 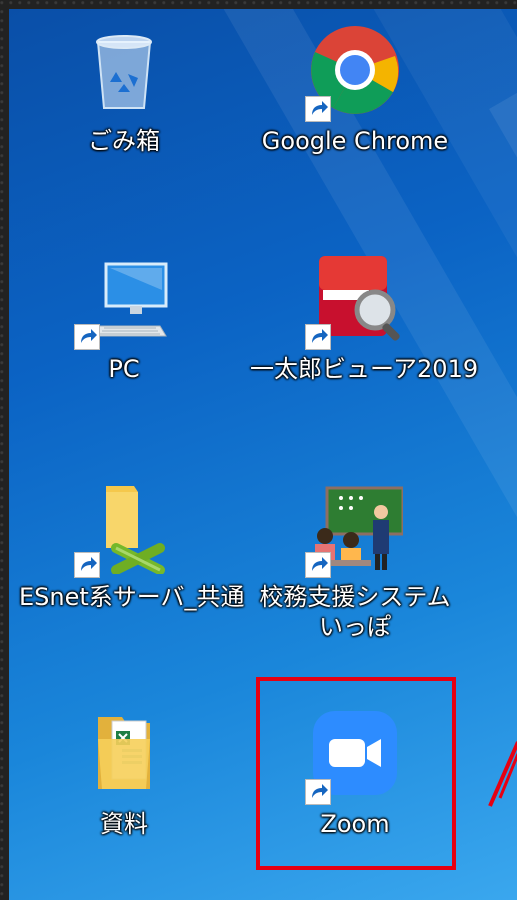 I want to click on desktop-icon-school-support-system: 校務支援システム いっぽ, so click(x=355, y=560).